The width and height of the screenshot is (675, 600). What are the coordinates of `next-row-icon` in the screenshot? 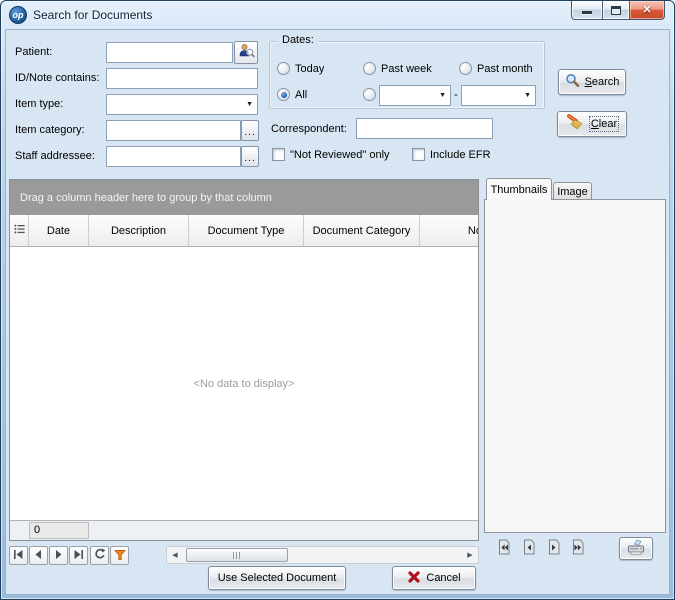 It's located at (58, 556).